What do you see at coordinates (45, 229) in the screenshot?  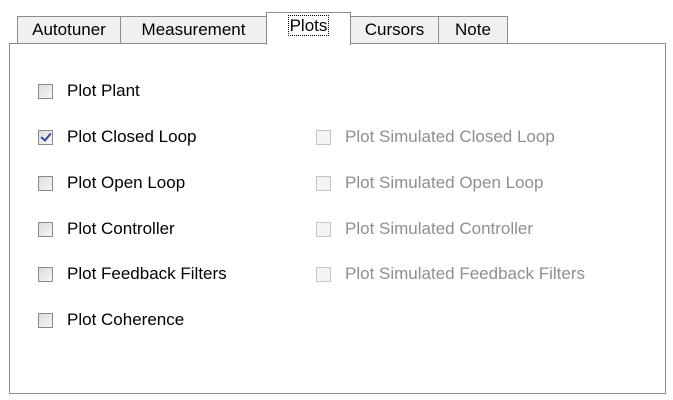 I see `plot-controller-checkbox` at bounding box center [45, 229].